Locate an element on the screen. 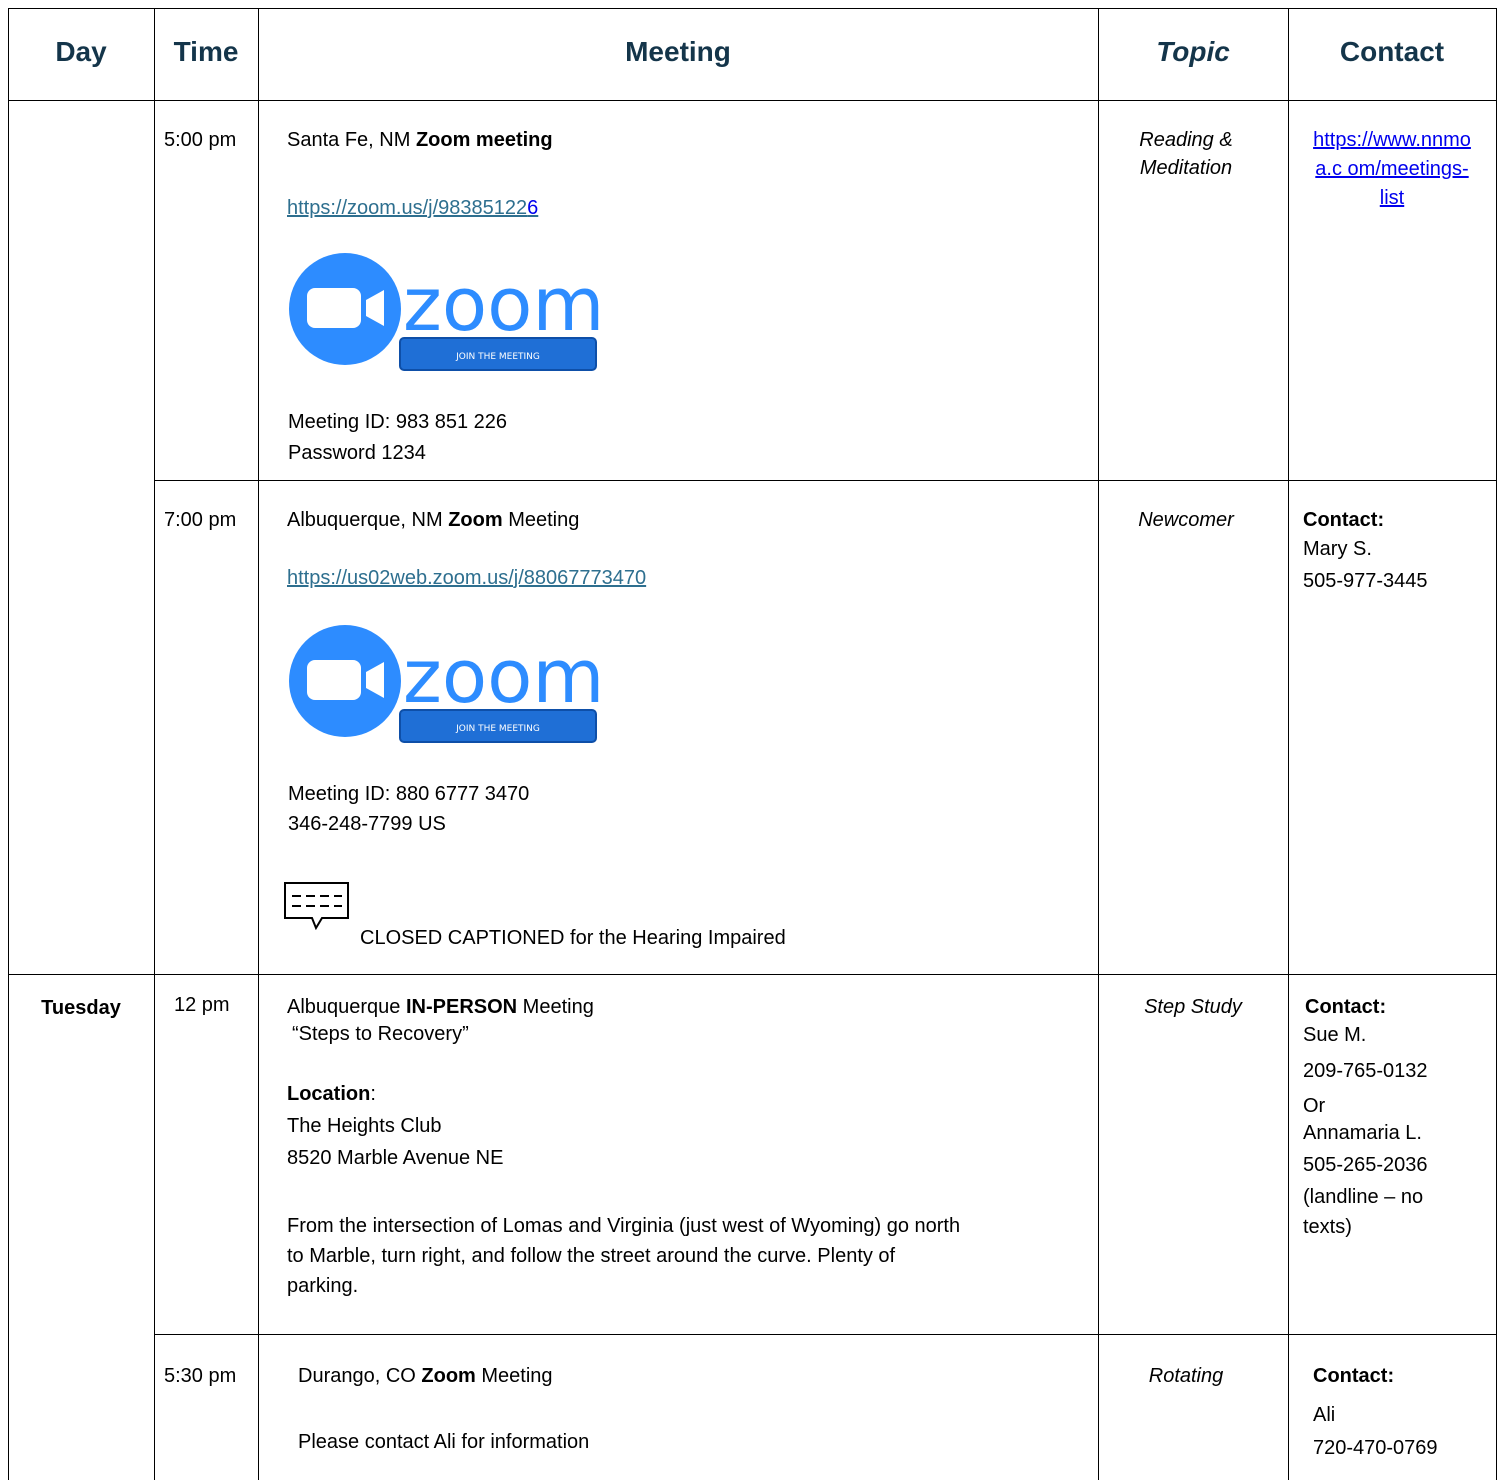  row-time: 5:30 pm is located at coordinates (200, 1376).